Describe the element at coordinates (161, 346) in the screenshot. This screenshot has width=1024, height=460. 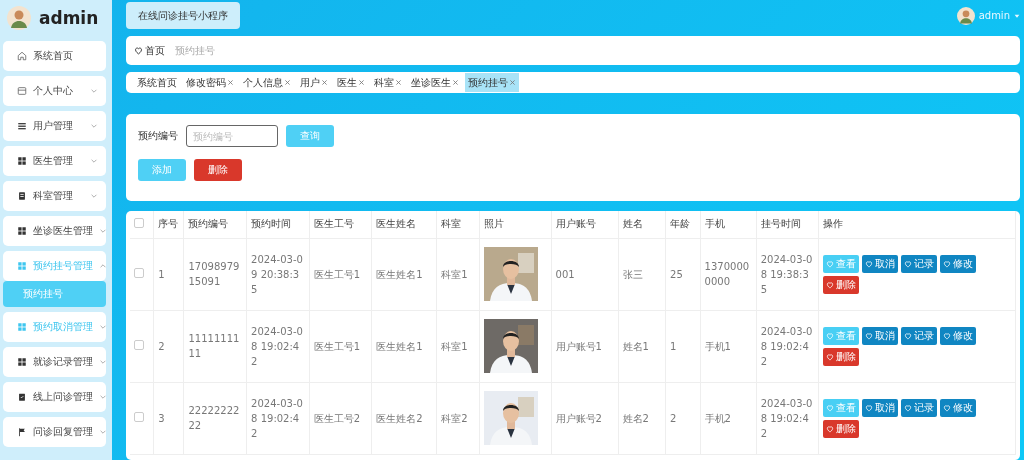
I see `table-cell: 2` at that location.